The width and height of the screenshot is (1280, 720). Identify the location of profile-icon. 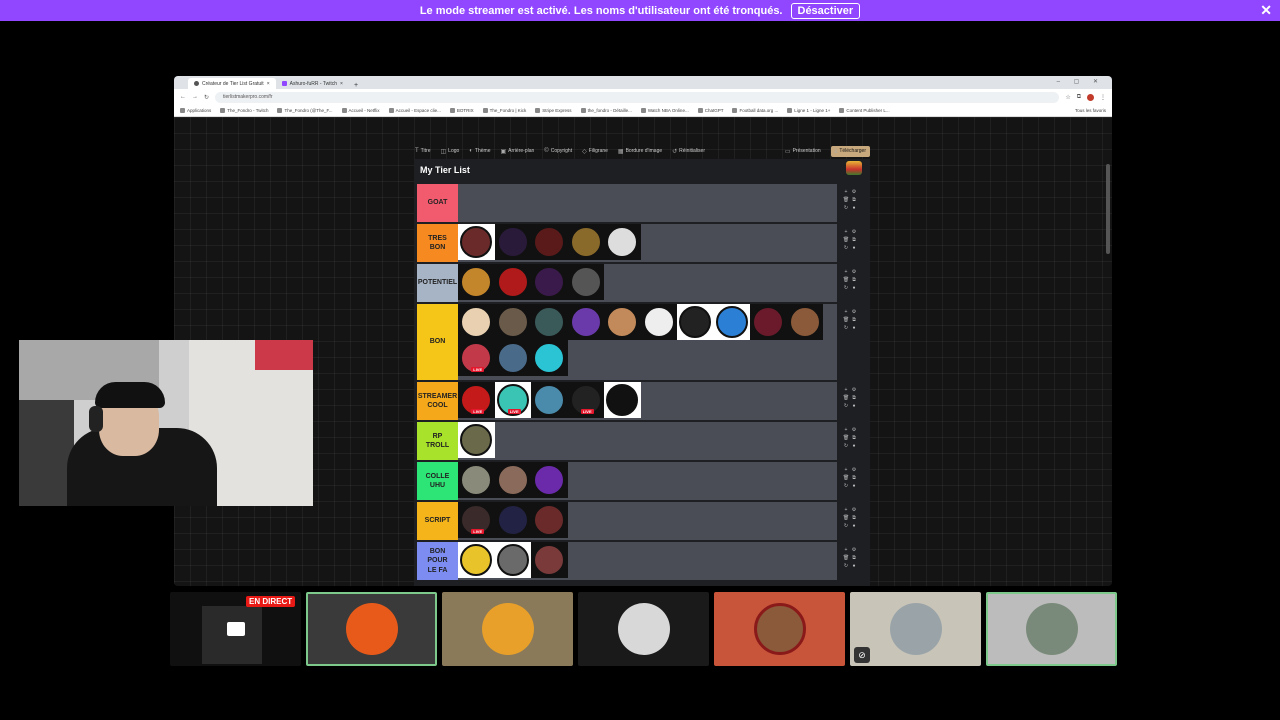
(1090, 97).